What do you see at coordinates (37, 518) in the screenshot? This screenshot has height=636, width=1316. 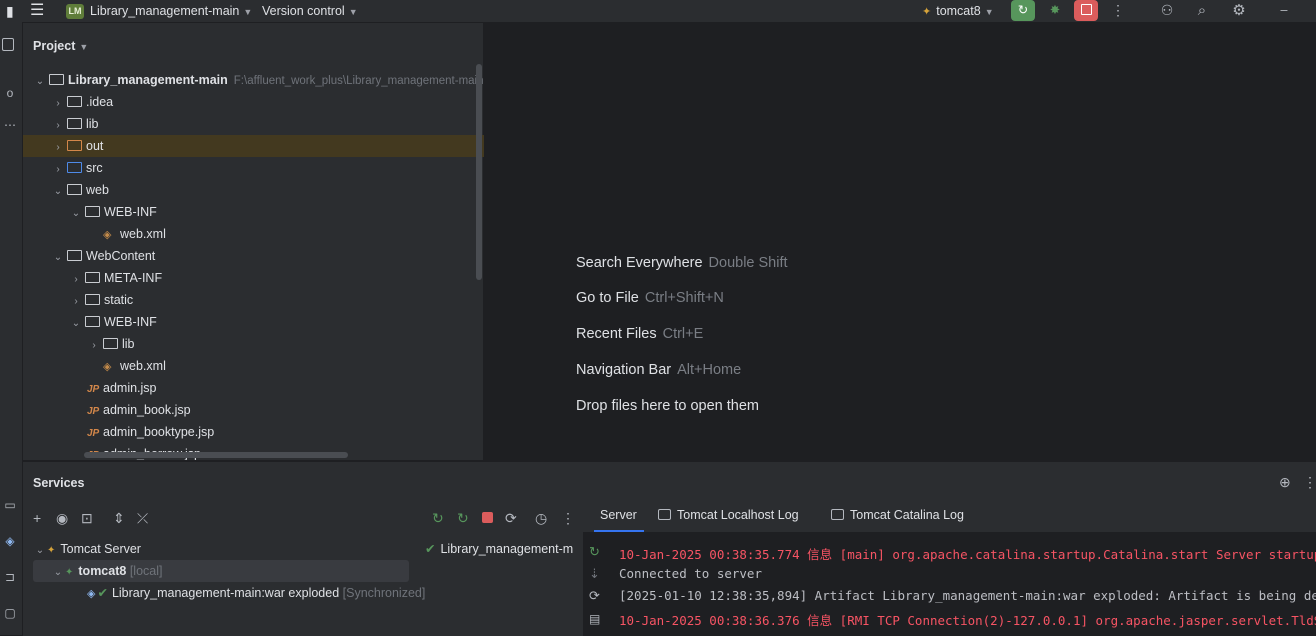 I see `add-service-icon: +` at bounding box center [37, 518].